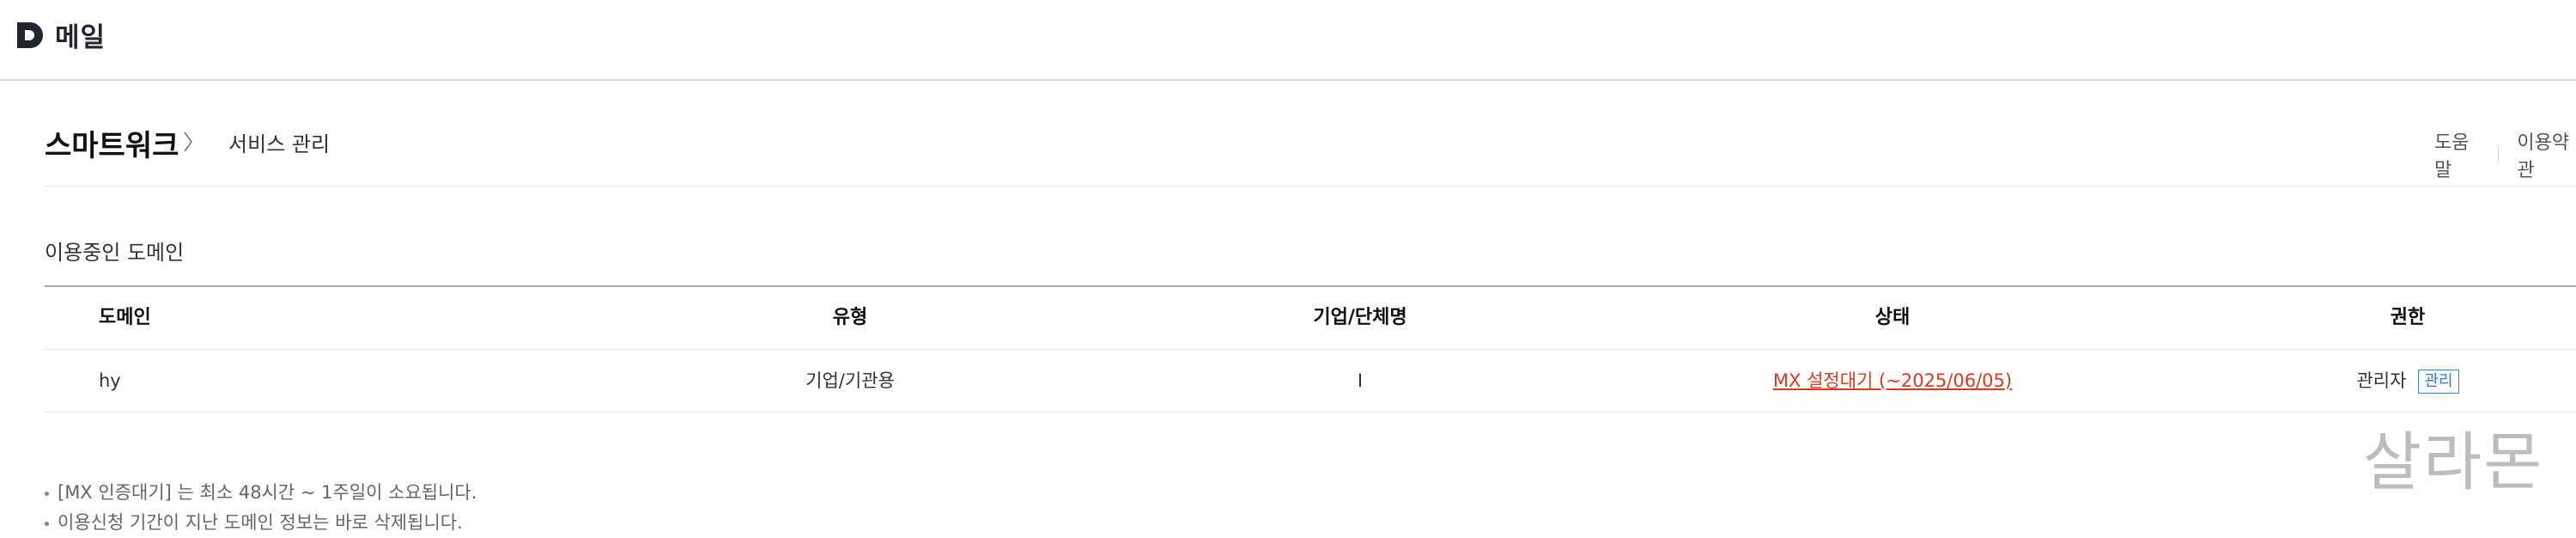 This screenshot has height=538, width=2576. I want to click on breadcrumb-root: 스마트워크, so click(112, 143).